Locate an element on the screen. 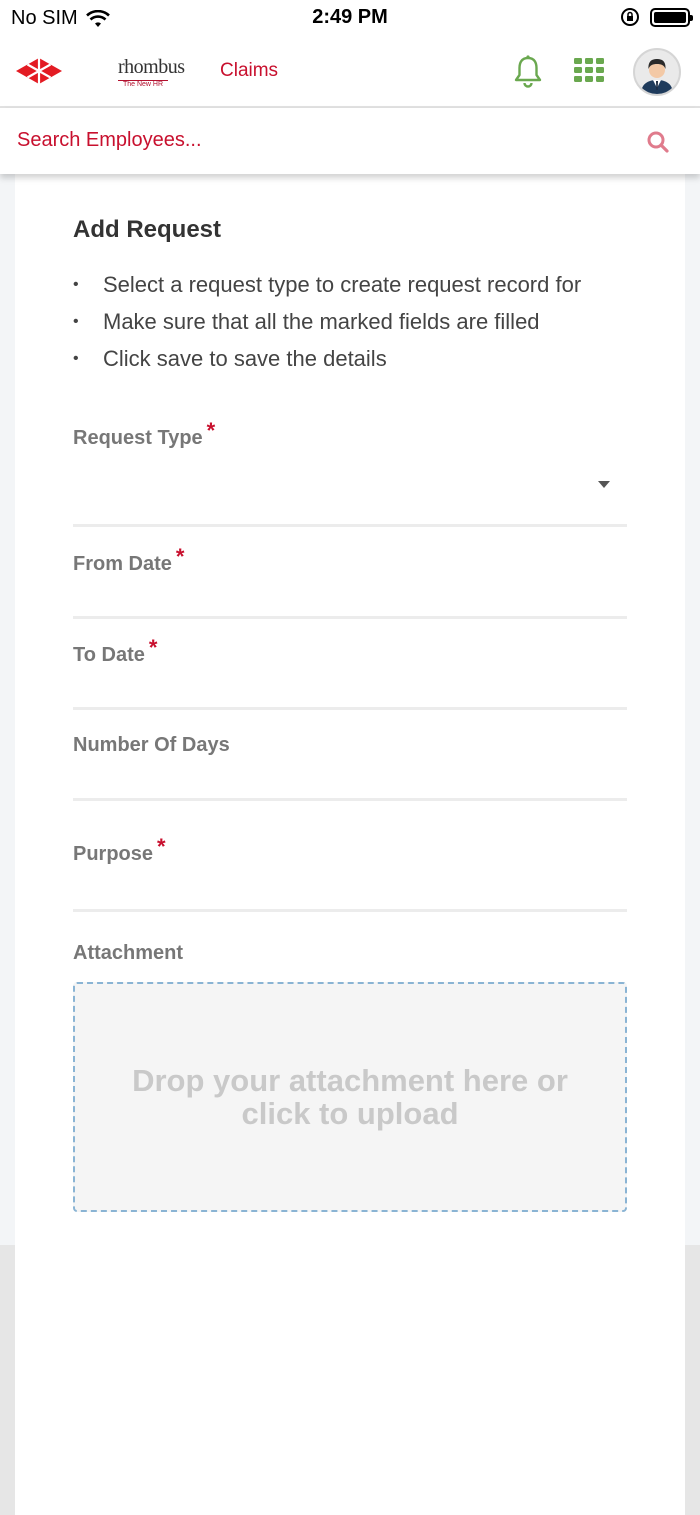 The width and height of the screenshot is (700, 1515). search-bar is located at coordinates (350, 141).